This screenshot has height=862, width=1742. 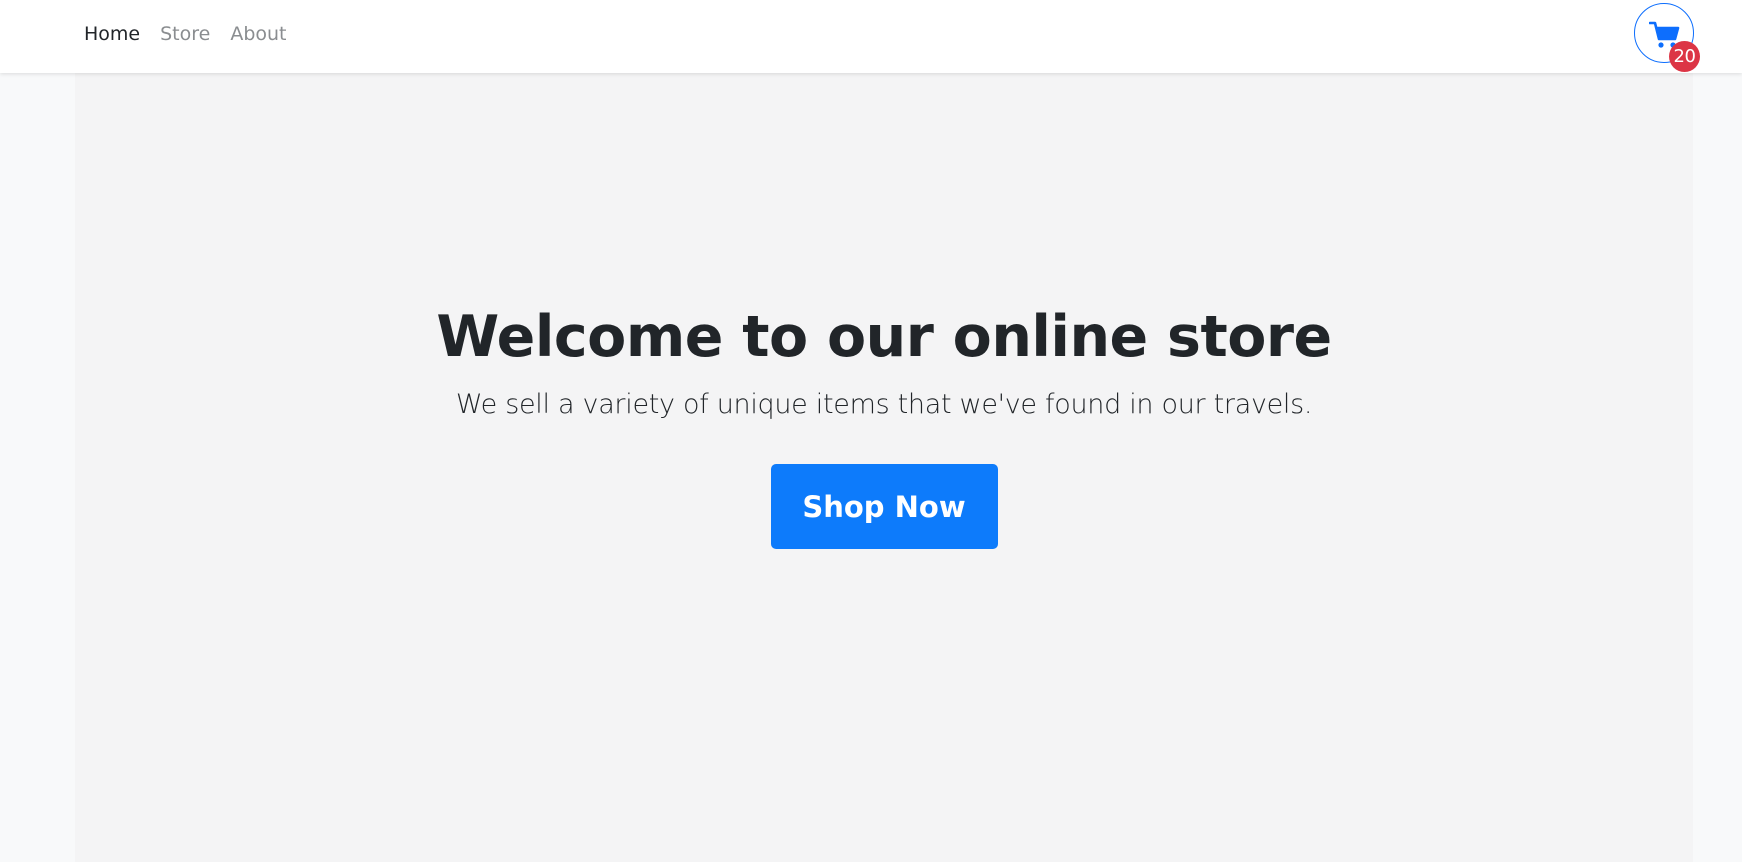 I want to click on nav-links: Home Store About, so click(x=185, y=34).